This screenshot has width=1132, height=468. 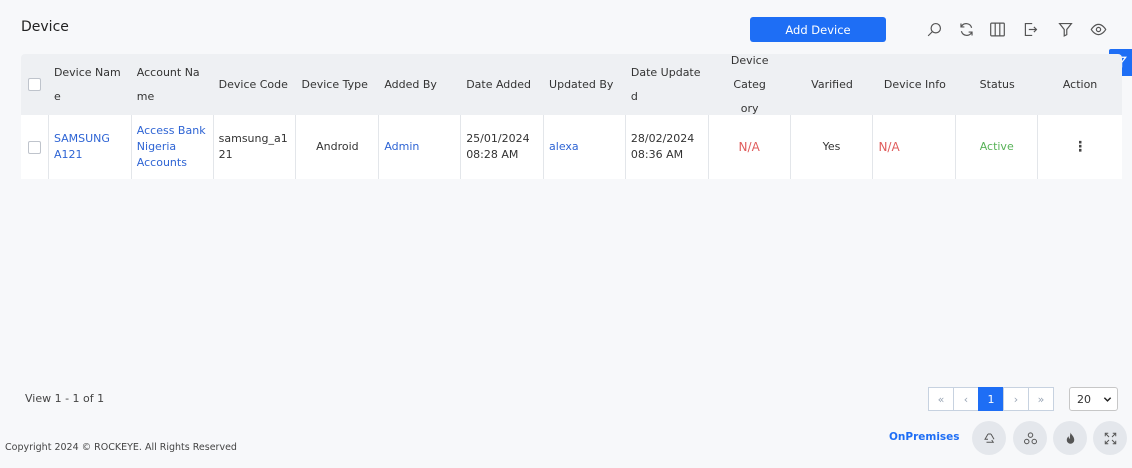 I want to click on columns-icon, so click(x=997, y=29).